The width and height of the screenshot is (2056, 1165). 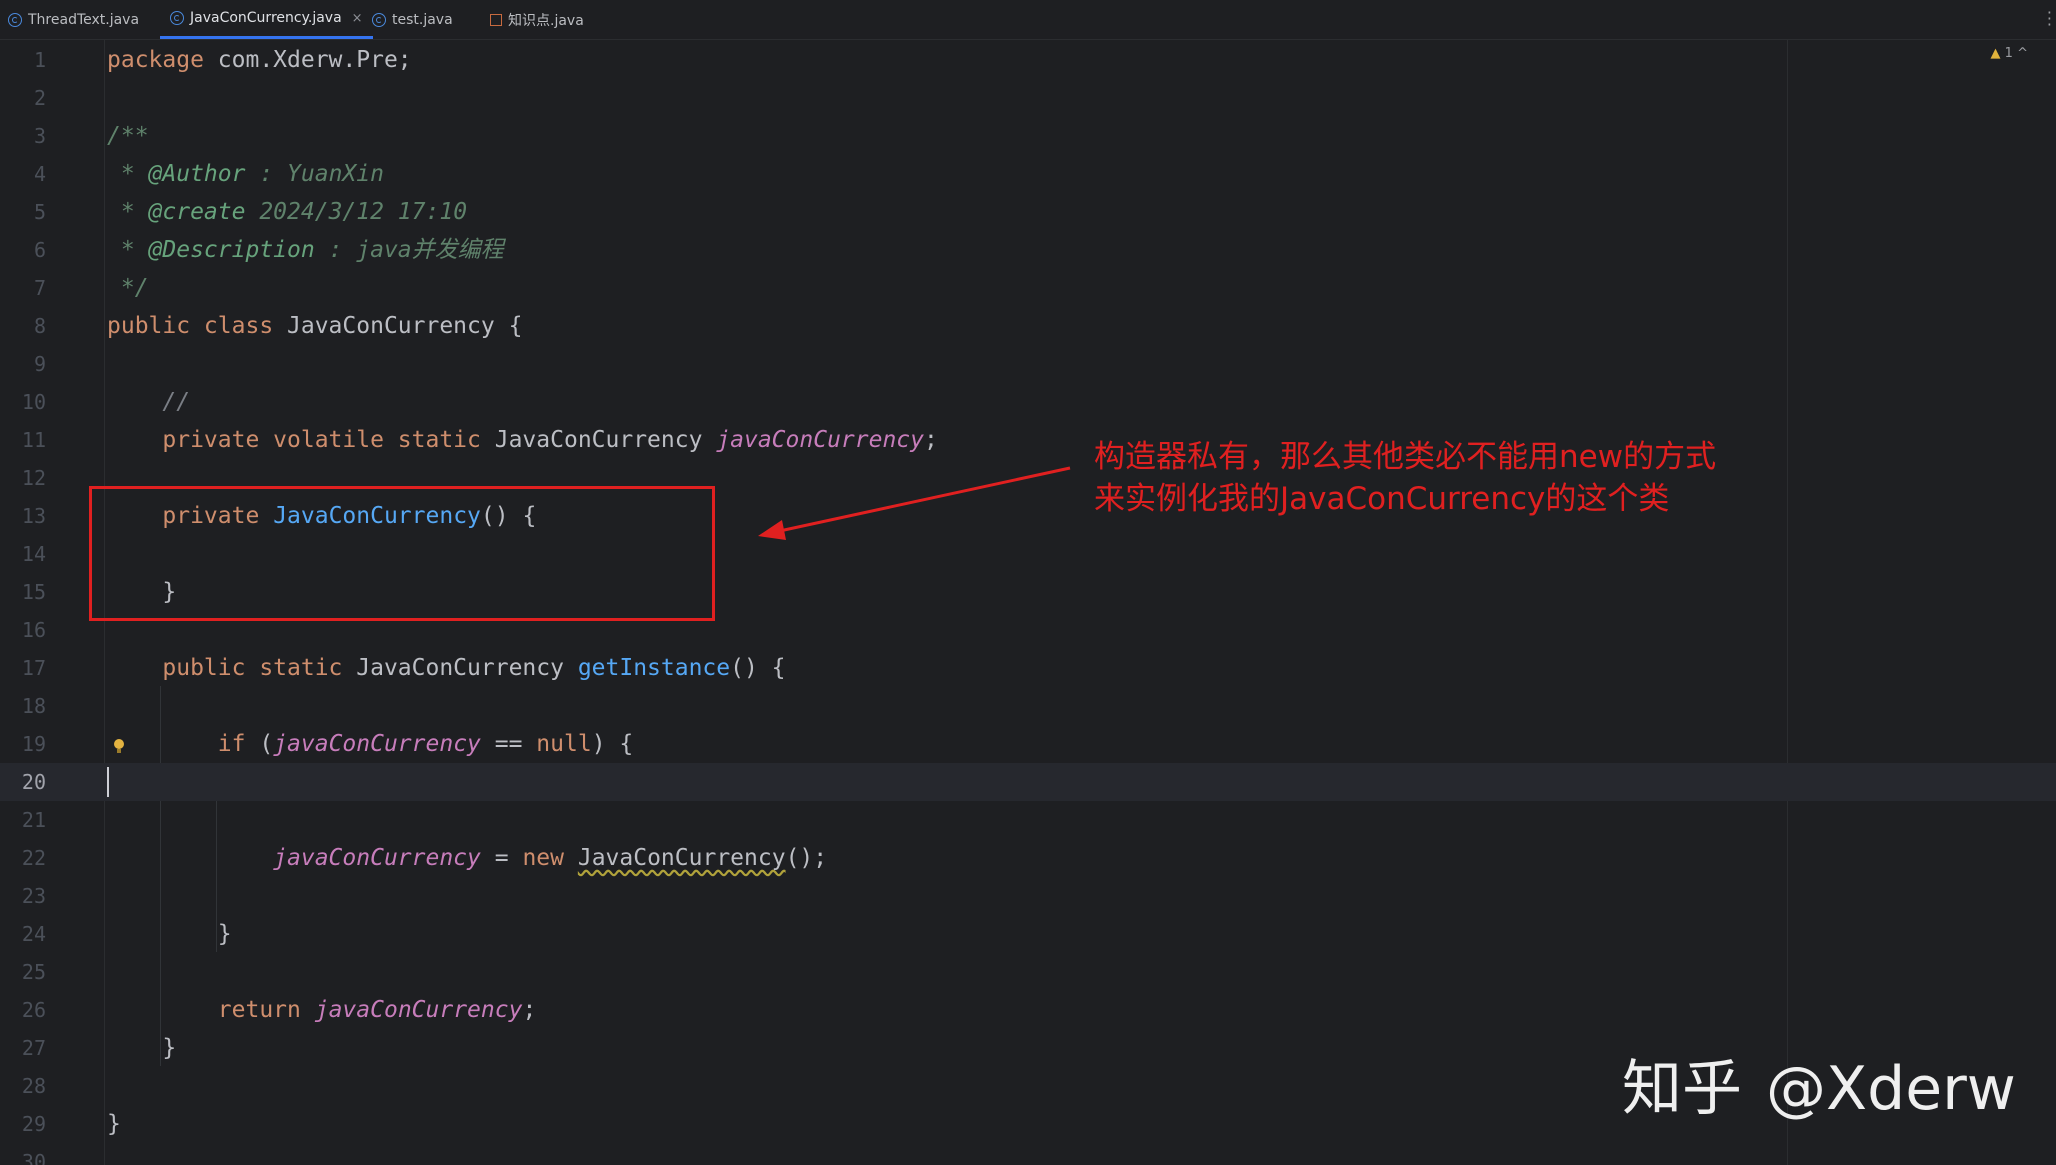 I want to click on line-number: 15, so click(x=33, y=592).